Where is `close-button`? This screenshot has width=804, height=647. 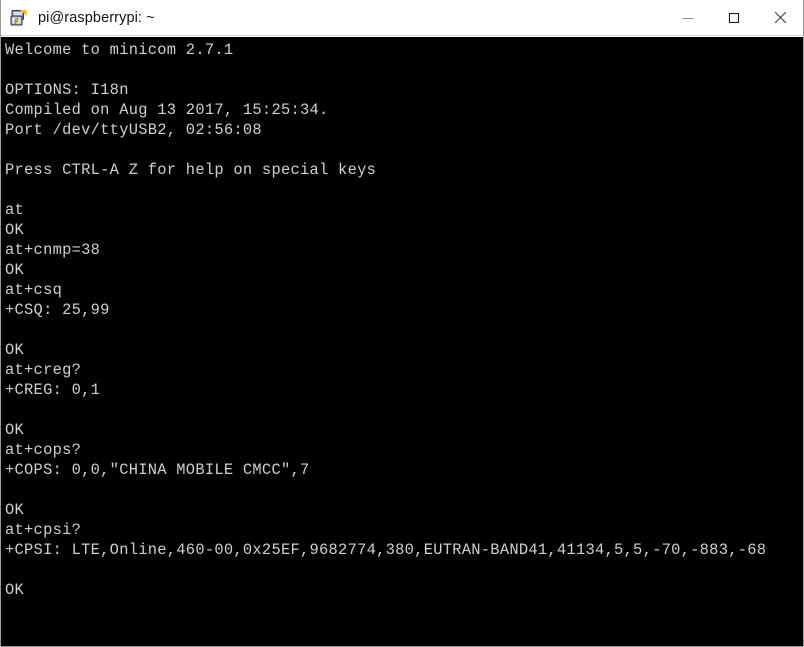 close-button is located at coordinates (780, 17).